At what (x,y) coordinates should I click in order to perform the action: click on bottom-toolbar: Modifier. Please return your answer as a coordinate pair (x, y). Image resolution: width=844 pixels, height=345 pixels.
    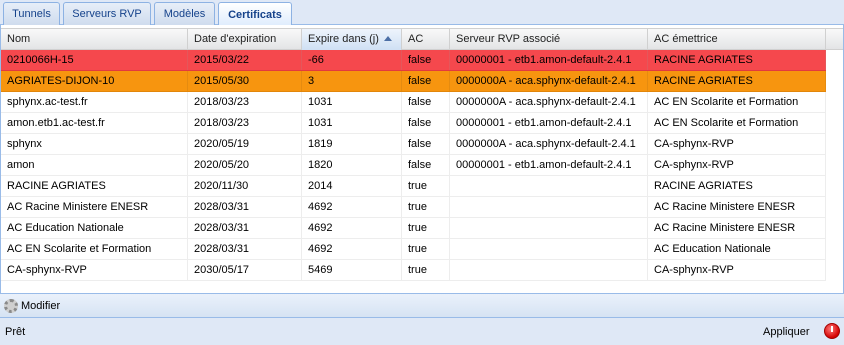
    Looking at the image, I should click on (422, 305).